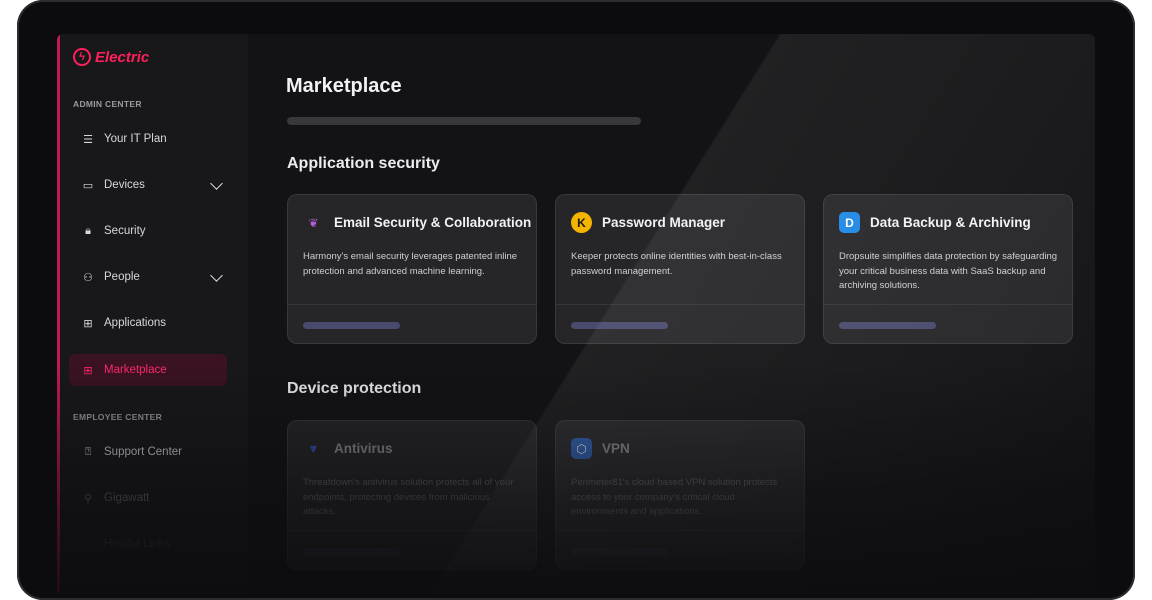  I want to click on checklist-icon: ☰, so click(88, 139).